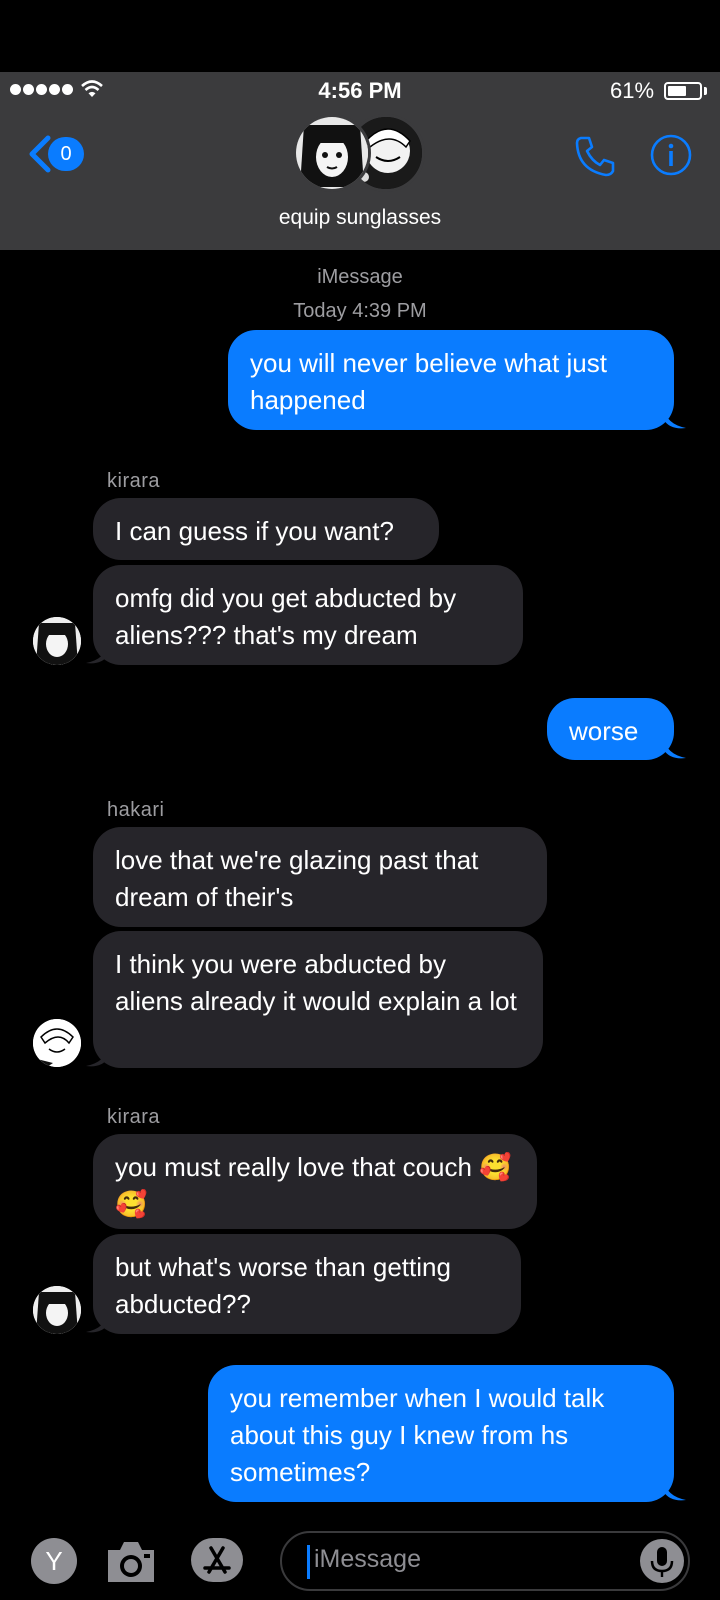 This screenshot has height=1600, width=720. Describe the element at coordinates (66, 154) in the screenshot. I see `unread-badge: 0` at that location.